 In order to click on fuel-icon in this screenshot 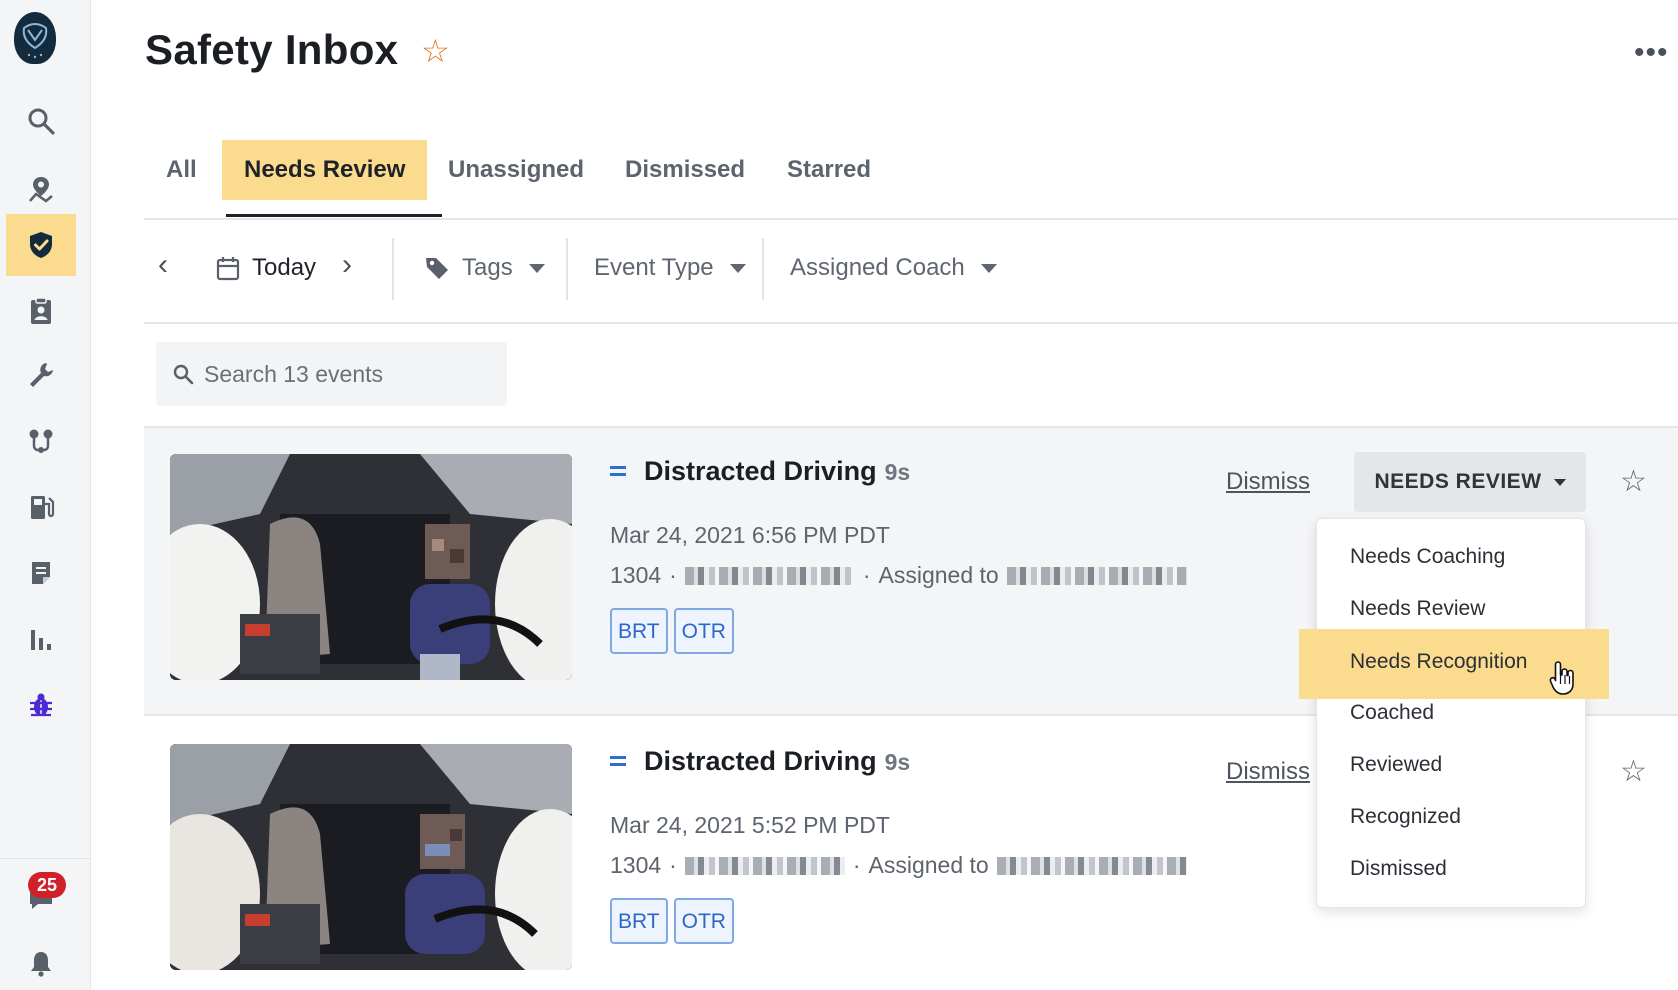, I will do `click(43, 507)`.